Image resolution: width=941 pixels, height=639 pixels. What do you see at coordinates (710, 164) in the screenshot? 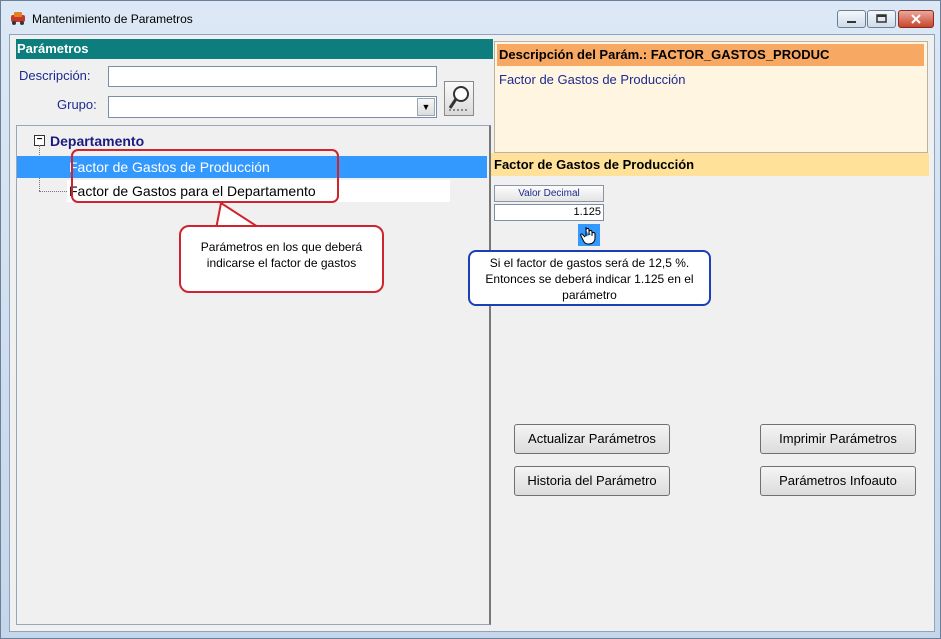
I see `parameter-header: Factor de Gastos de Producción` at bounding box center [710, 164].